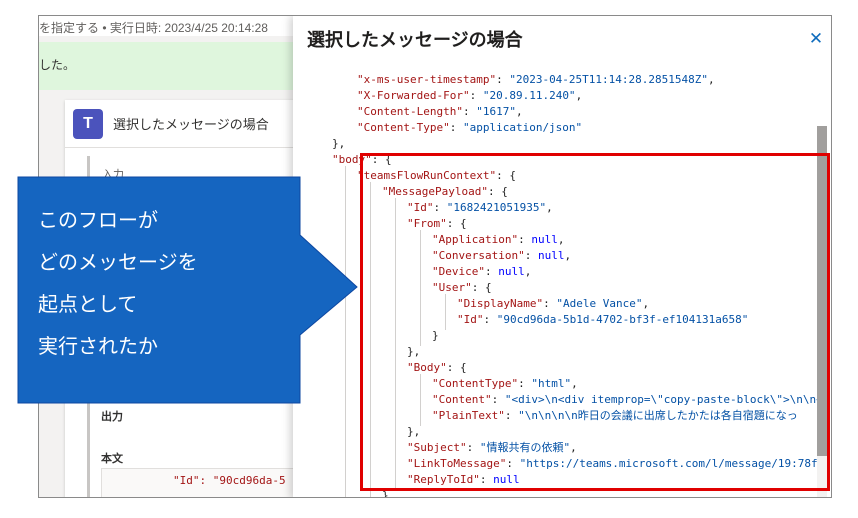 Image resolution: width=858 pixels, height=518 pixels. What do you see at coordinates (158, 289) in the screenshot?
I see `callout-text: このフローが どのメッセージを 起点として 実行されたか` at bounding box center [158, 289].